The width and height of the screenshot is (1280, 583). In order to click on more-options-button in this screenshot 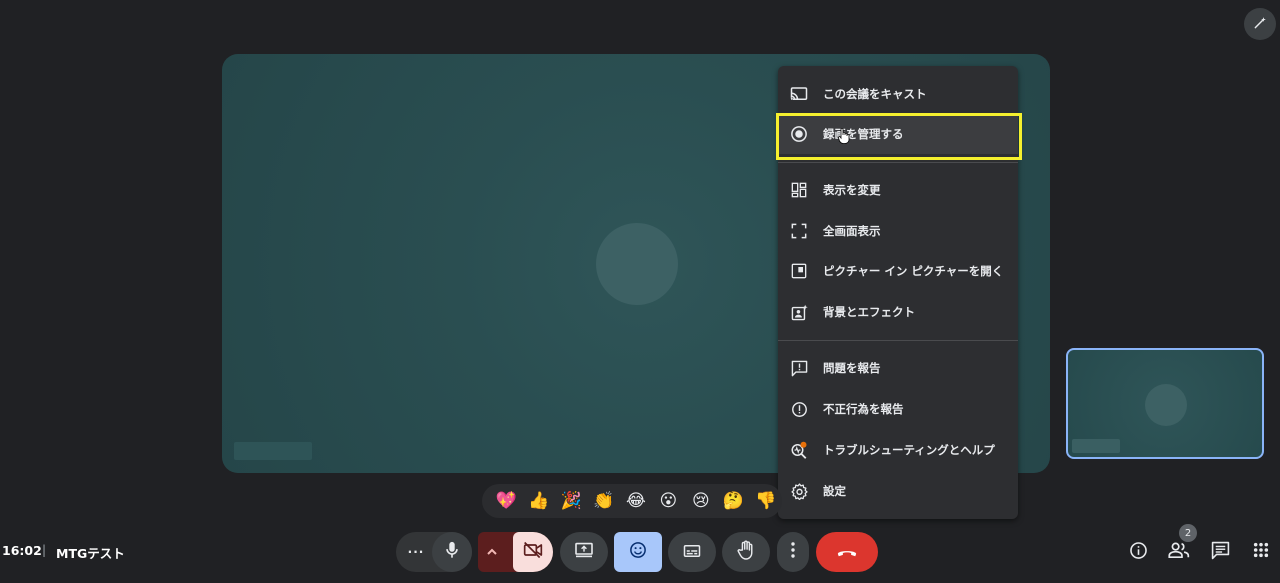, I will do `click(793, 552)`.